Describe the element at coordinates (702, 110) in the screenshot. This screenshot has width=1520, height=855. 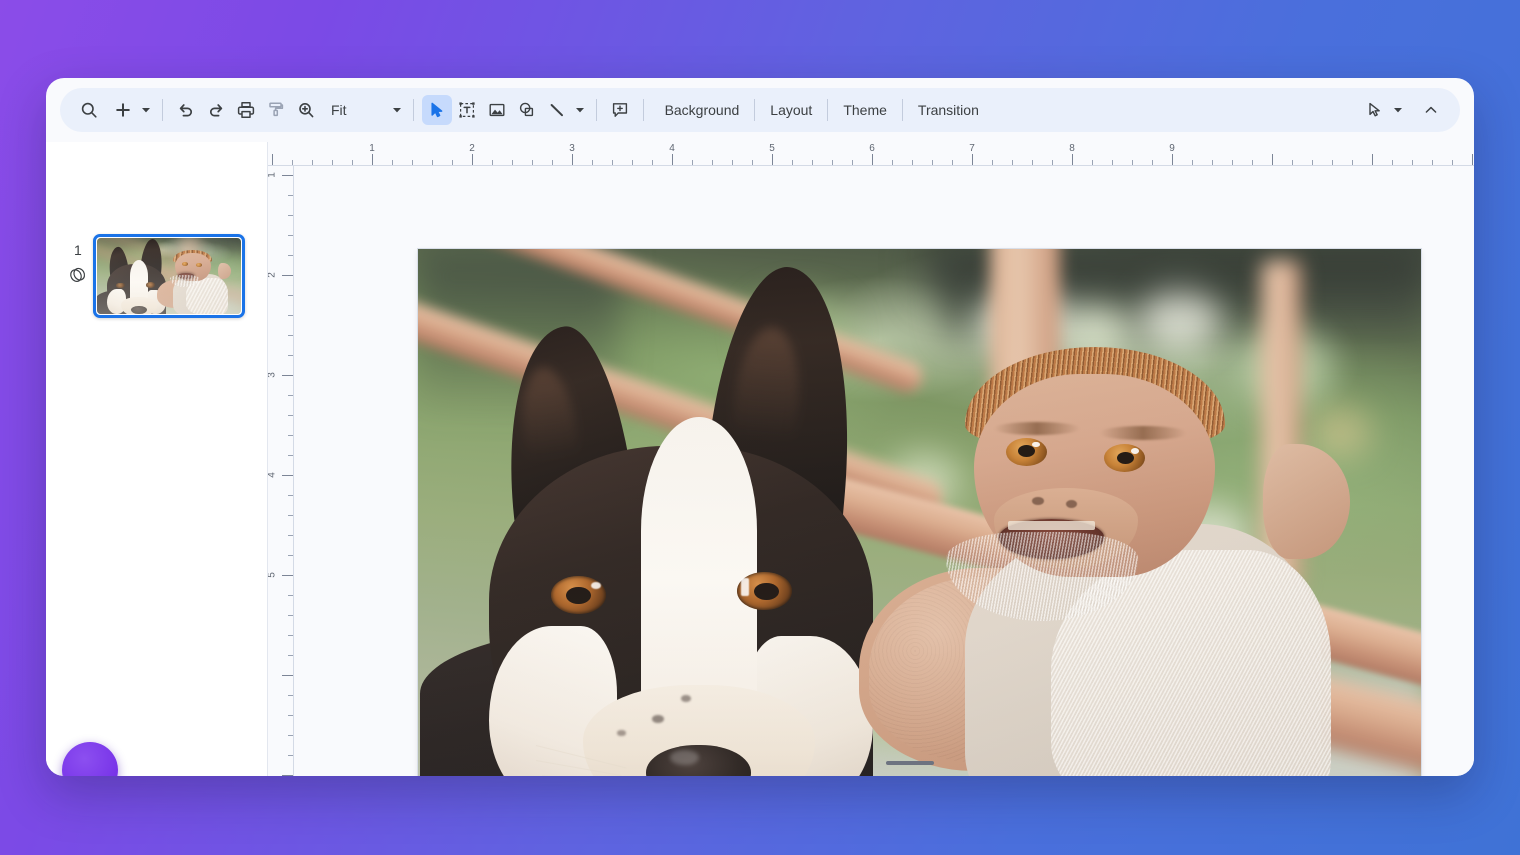
I see `menu-background: Background` at that location.